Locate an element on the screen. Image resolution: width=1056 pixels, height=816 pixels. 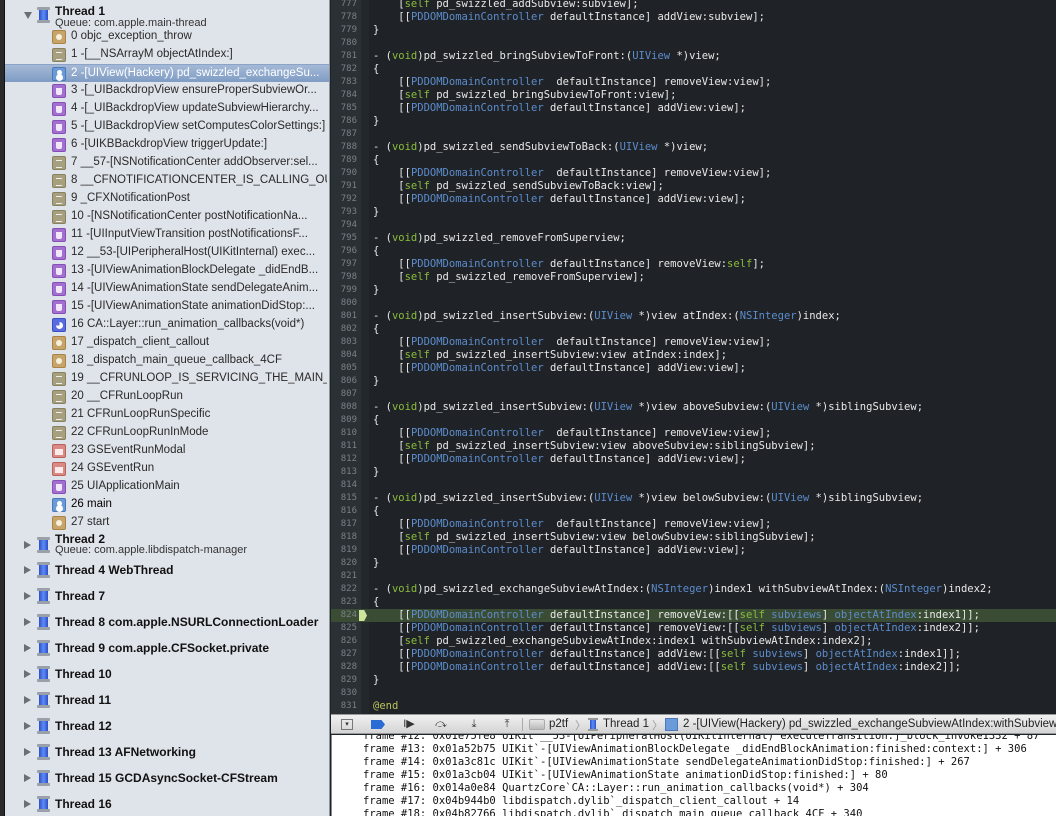
thread-row: Thread 13 AFNetworking is located at coordinates (167, 756).